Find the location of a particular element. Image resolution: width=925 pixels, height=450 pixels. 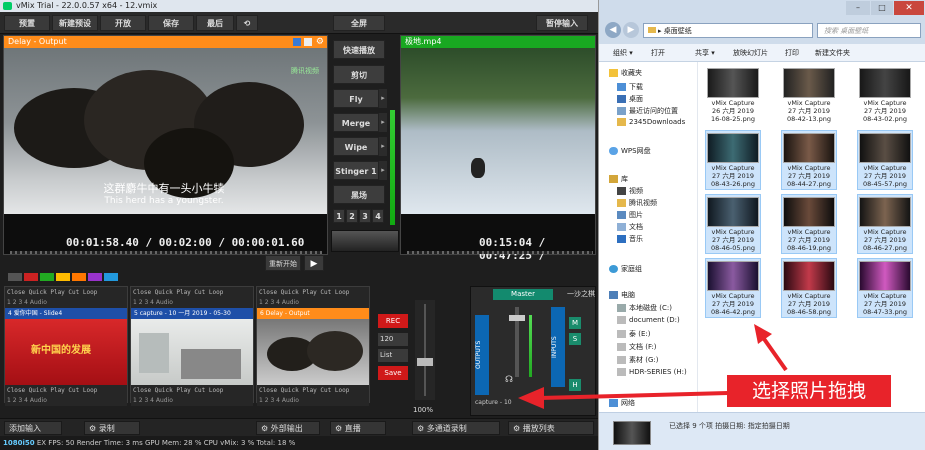

color-tab-orange is located at coordinates (79, 277).